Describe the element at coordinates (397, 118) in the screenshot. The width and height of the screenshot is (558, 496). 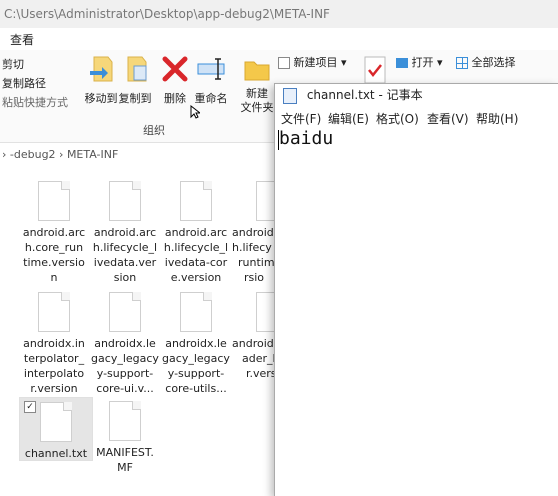
I see `menu-format: 格式(O)` at that location.